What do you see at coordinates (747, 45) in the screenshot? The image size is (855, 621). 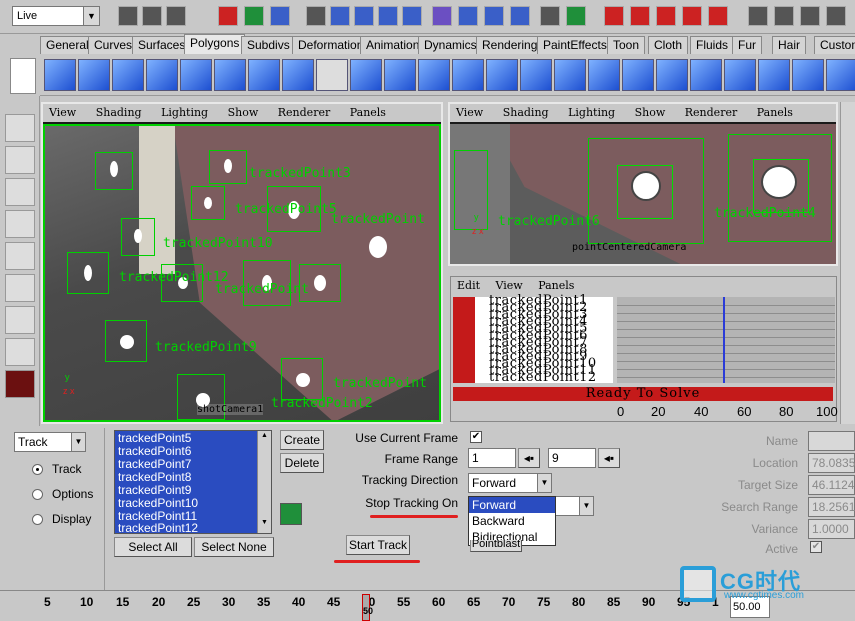 I see `tab-fur: Fur` at bounding box center [747, 45].